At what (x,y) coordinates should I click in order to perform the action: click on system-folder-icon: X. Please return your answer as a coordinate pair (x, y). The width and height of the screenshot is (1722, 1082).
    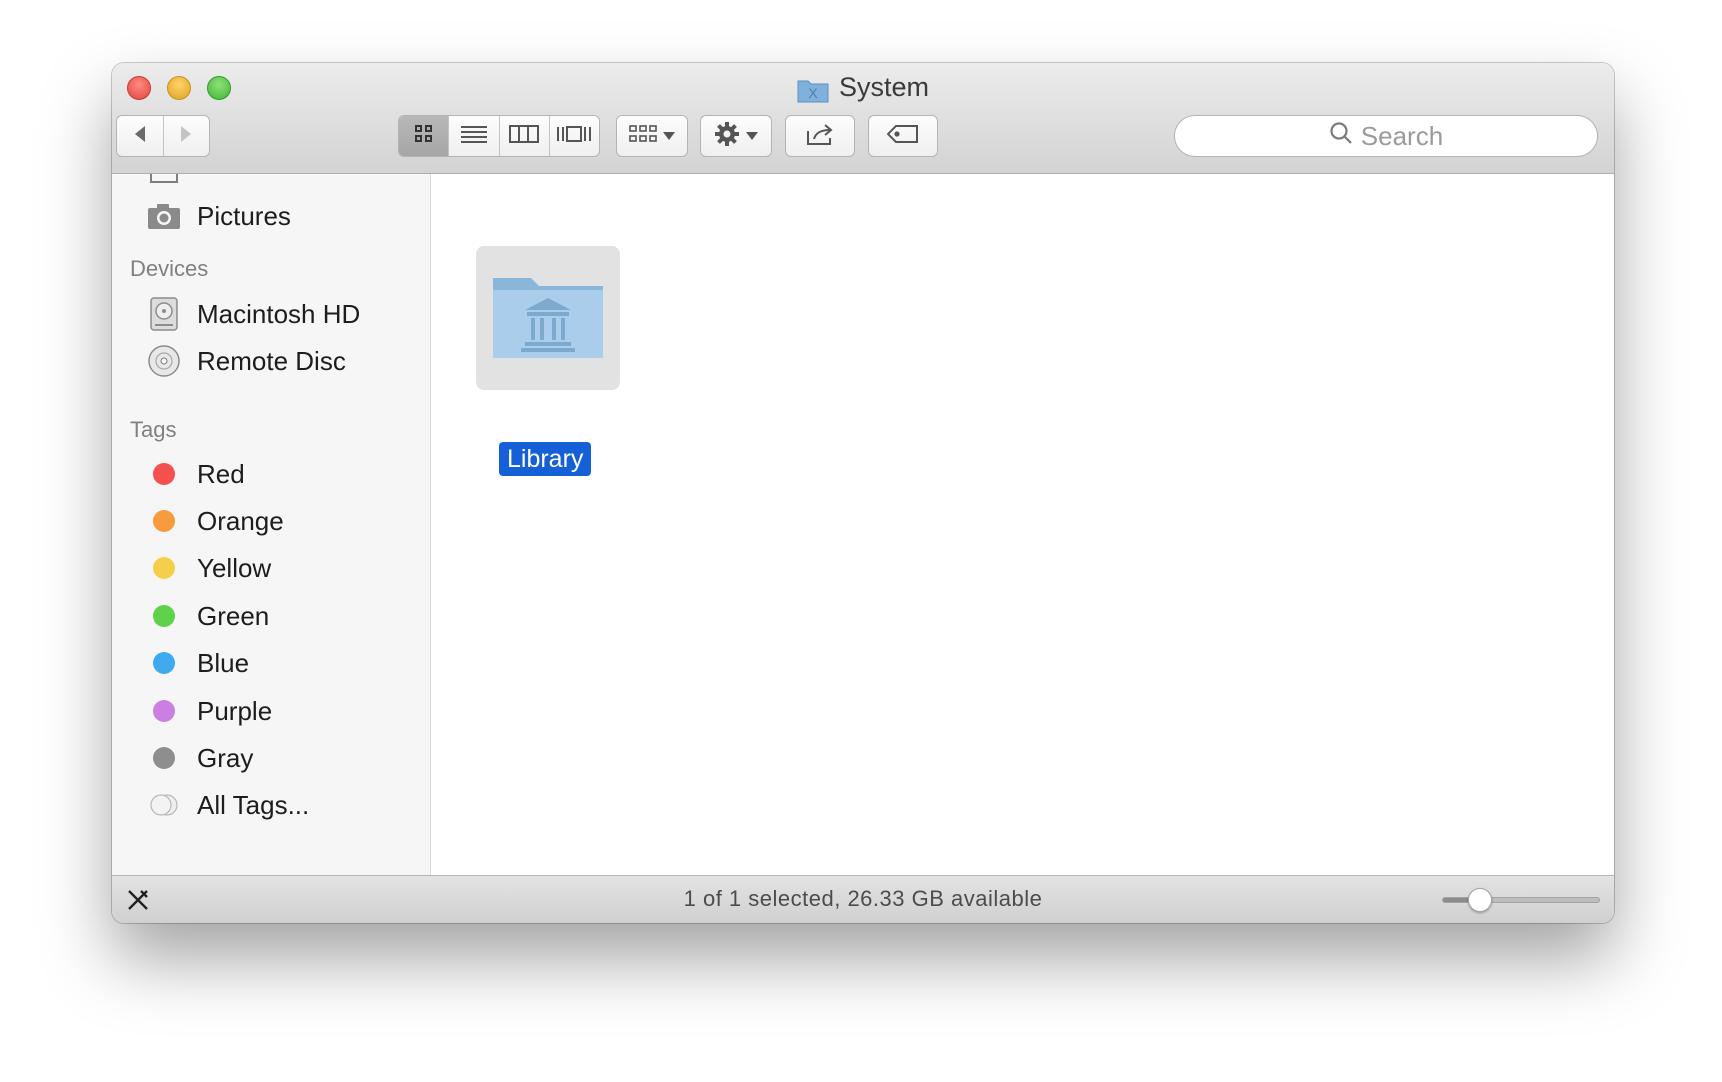
    Looking at the image, I should click on (813, 94).